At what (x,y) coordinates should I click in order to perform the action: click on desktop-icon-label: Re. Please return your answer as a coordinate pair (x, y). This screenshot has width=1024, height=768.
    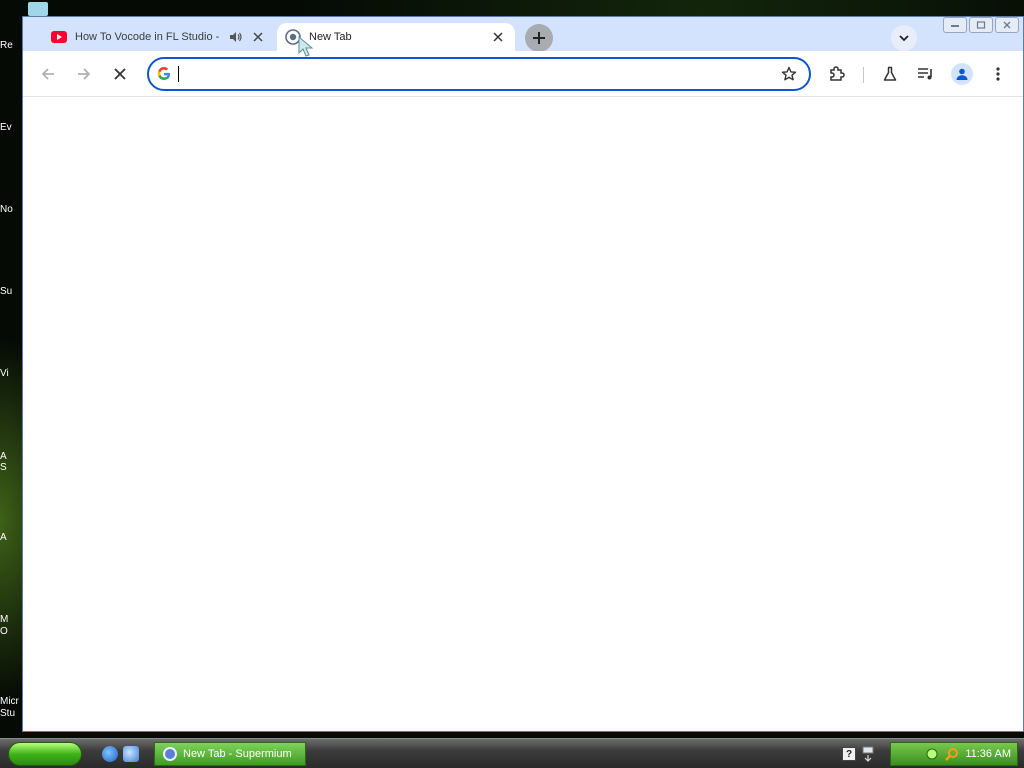
    Looking at the image, I should click on (12, 45).